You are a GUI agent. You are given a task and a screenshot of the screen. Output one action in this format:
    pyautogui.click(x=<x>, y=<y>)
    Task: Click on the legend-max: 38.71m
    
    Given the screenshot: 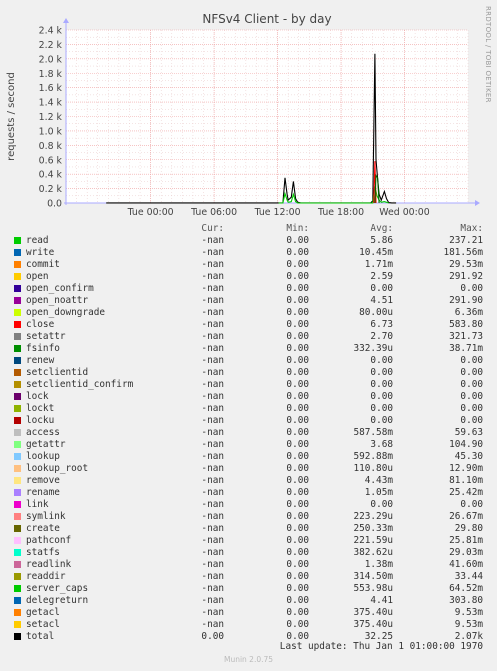 What is the action you would take?
    pyautogui.click(x=466, y=348)
    